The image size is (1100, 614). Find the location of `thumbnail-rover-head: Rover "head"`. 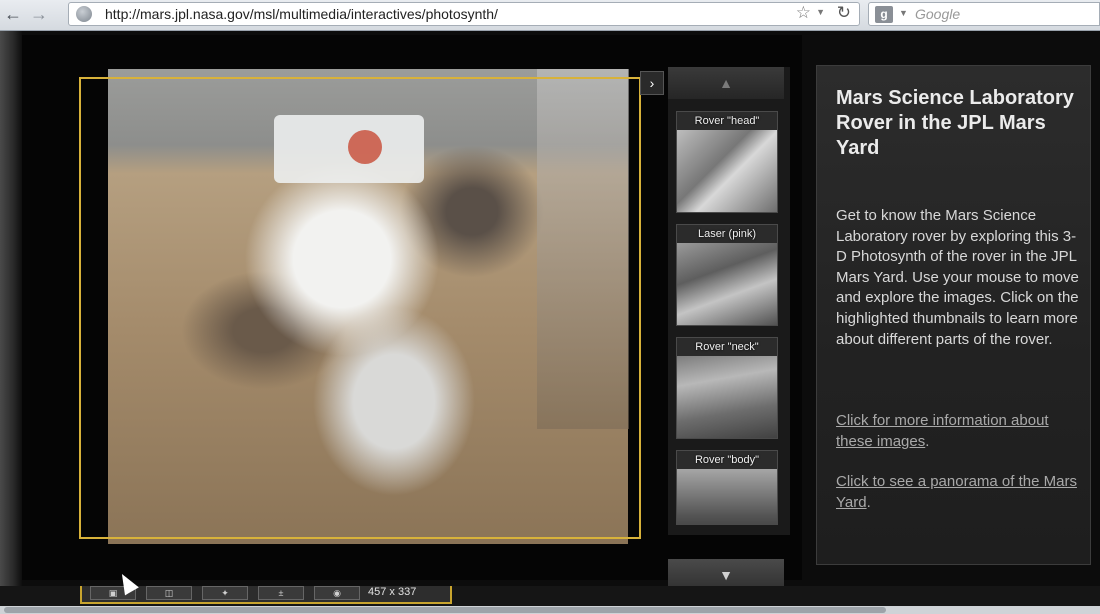

thumbnail-rover-head: Rover "head" is located at coordinates (727, 162).